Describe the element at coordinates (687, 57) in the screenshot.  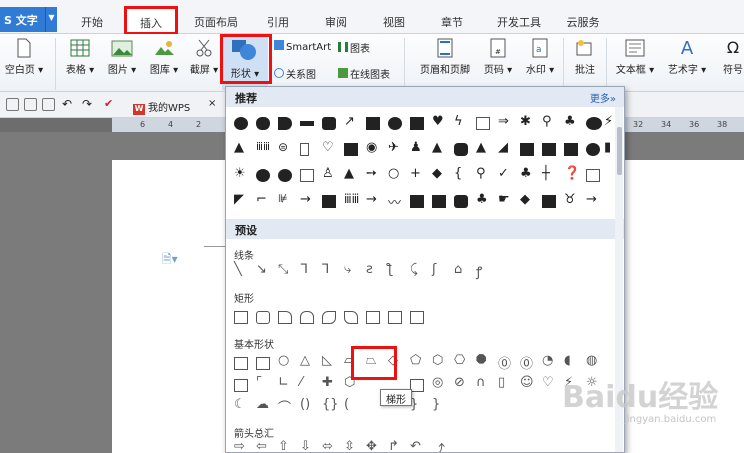
I see `wordart-button: A 艺术字 ▾` at that location.